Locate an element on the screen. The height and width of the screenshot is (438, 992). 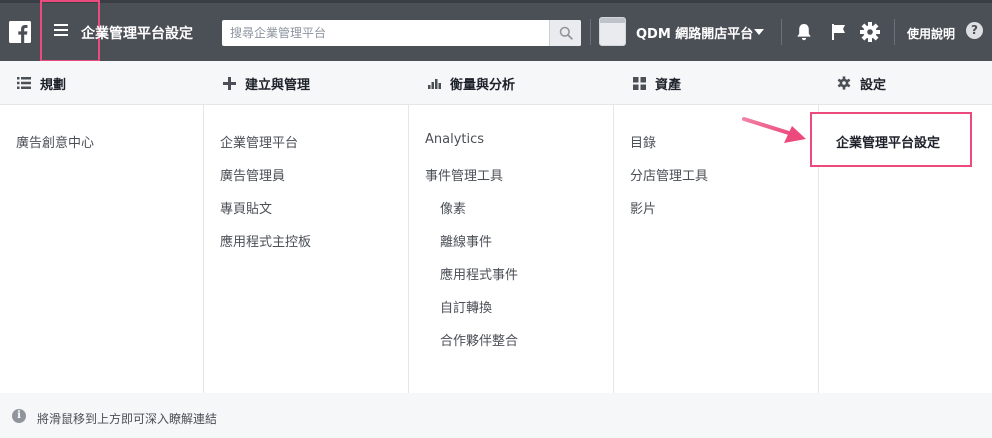
menu-link-app-dashboard: 應用程式主控板 is located at coordinates (265, 240).